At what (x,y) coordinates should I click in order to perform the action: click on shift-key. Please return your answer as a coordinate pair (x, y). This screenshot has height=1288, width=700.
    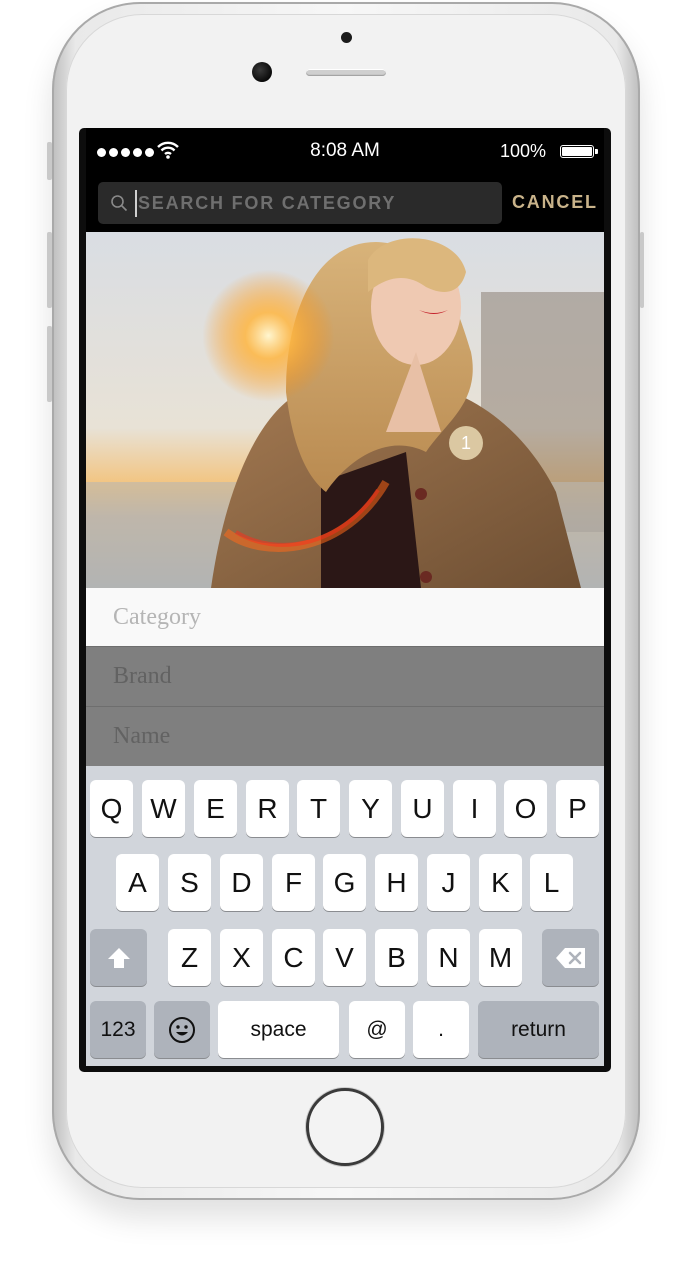
    Looking at the image, I should click on (118, 957).